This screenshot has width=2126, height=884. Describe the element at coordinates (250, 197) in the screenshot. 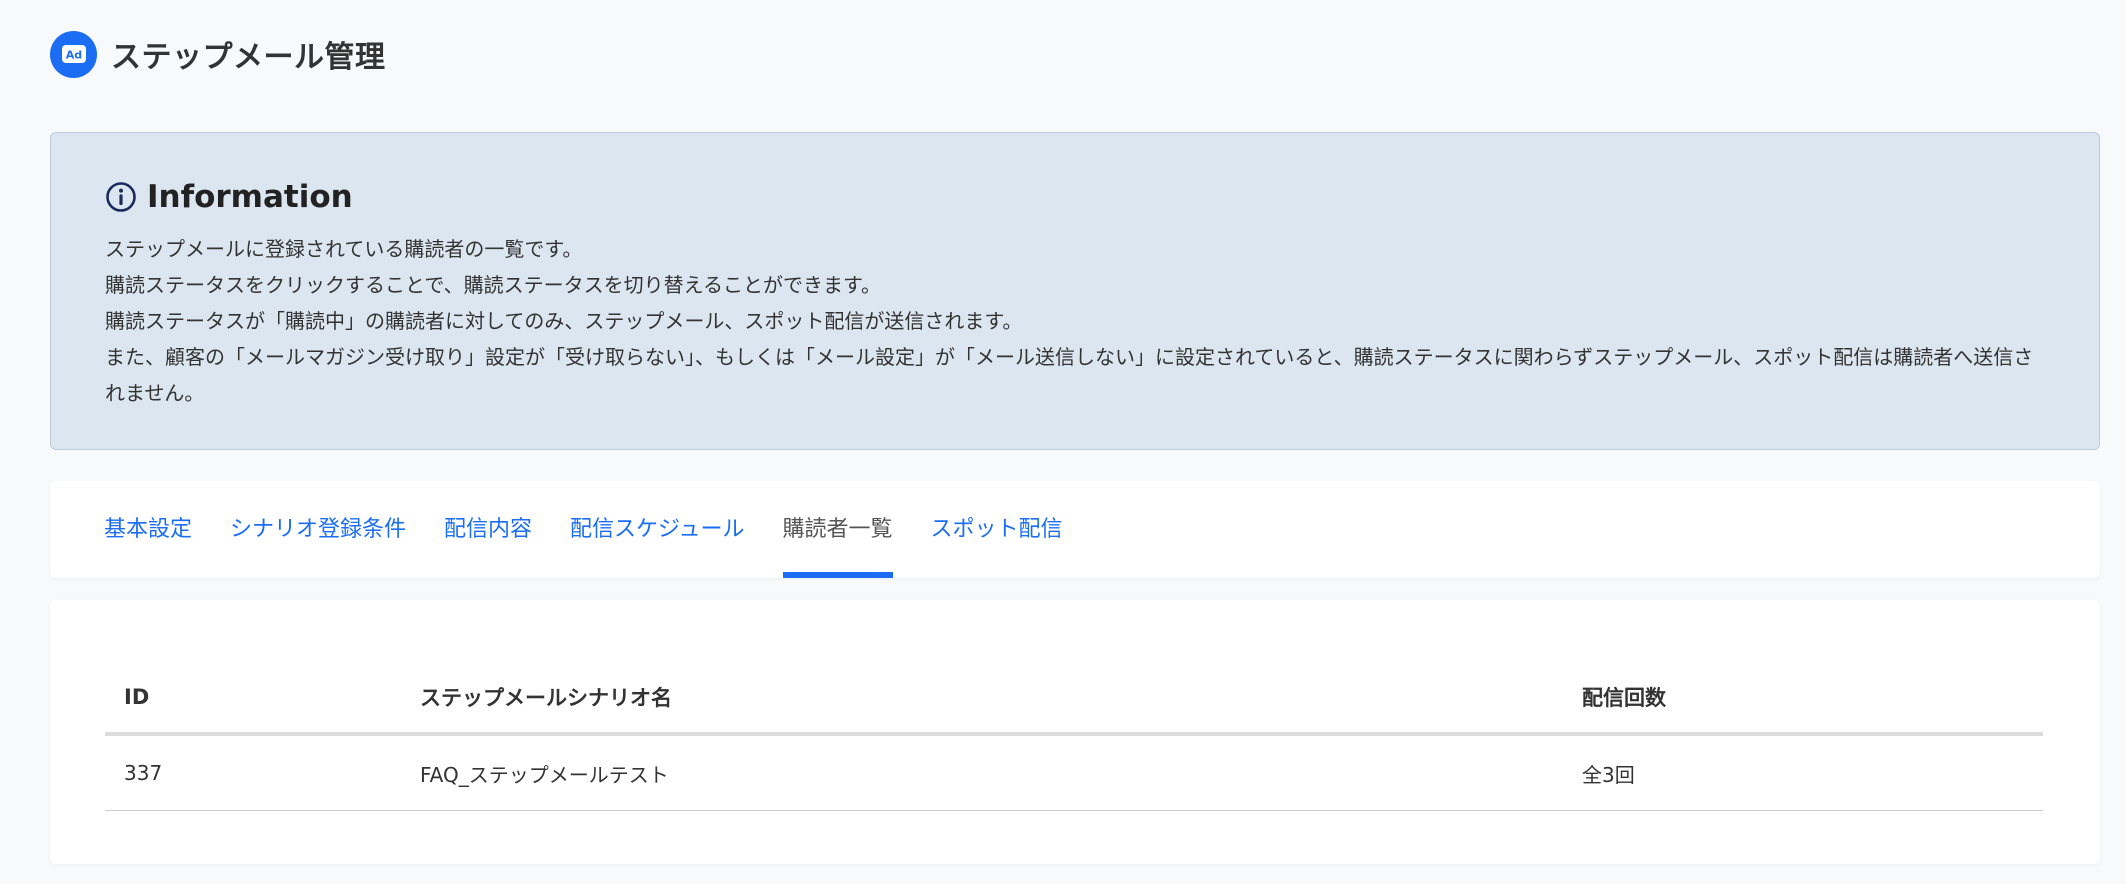

I see `information-title: Information` at that location.